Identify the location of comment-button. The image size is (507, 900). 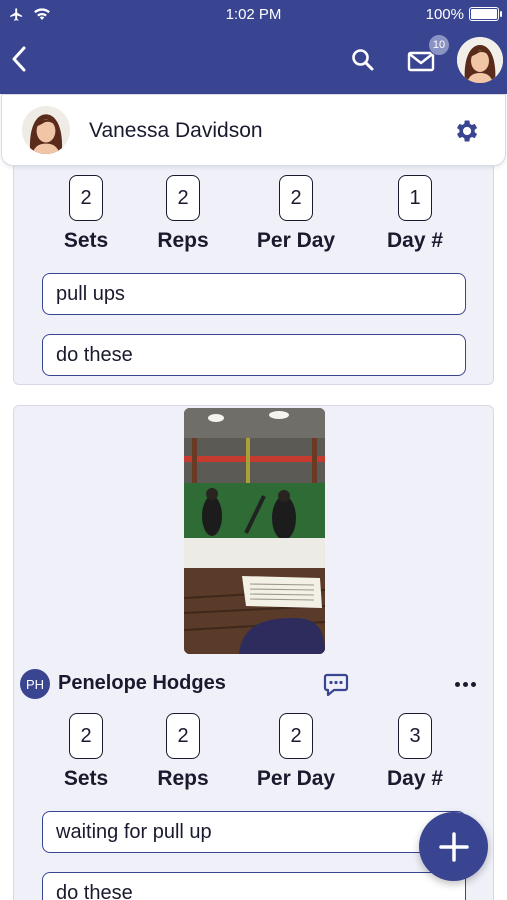
(336, 684).